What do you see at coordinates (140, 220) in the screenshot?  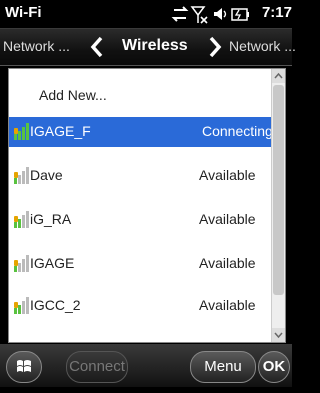 I see `list-item: iG_RA Available` at bounding box center [140, 220].